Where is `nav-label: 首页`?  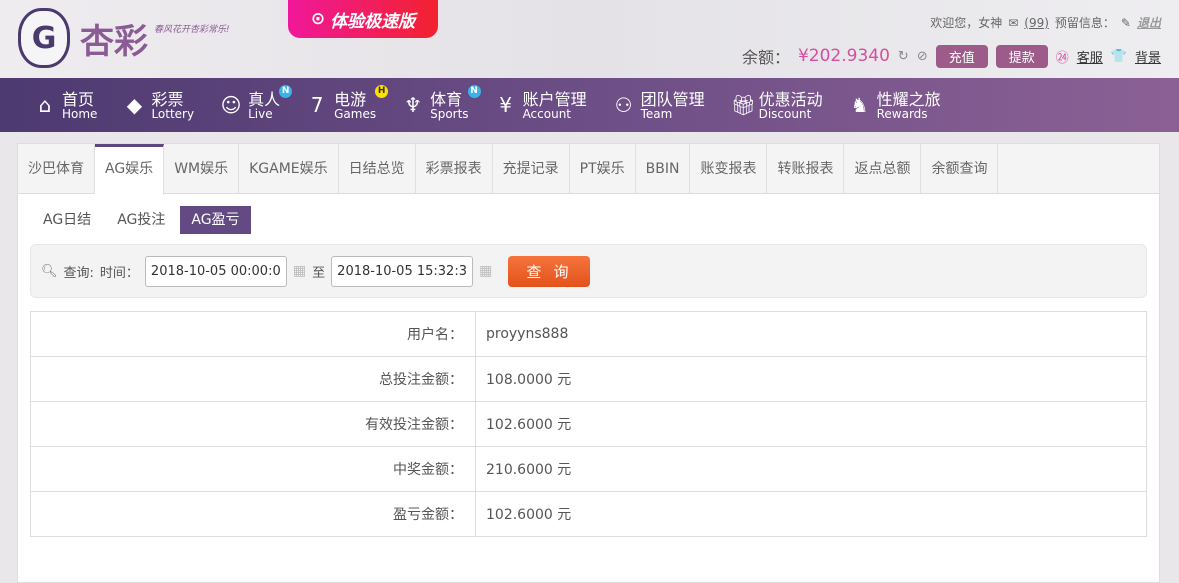
nav-label: 首页 is located at coordinates (78, 99).